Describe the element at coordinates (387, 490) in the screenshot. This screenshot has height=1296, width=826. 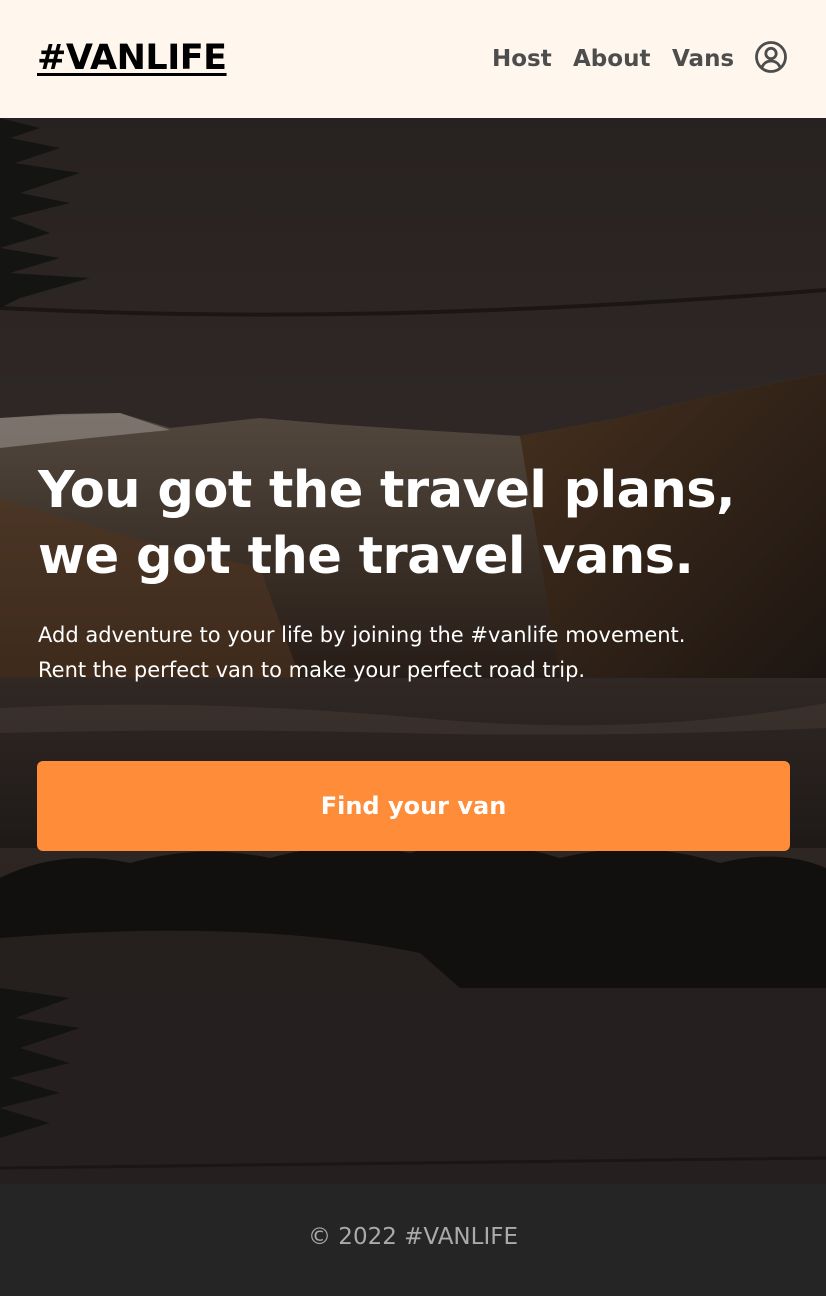
I see `hero-title-line-1: You got the travel plans,` at that location.